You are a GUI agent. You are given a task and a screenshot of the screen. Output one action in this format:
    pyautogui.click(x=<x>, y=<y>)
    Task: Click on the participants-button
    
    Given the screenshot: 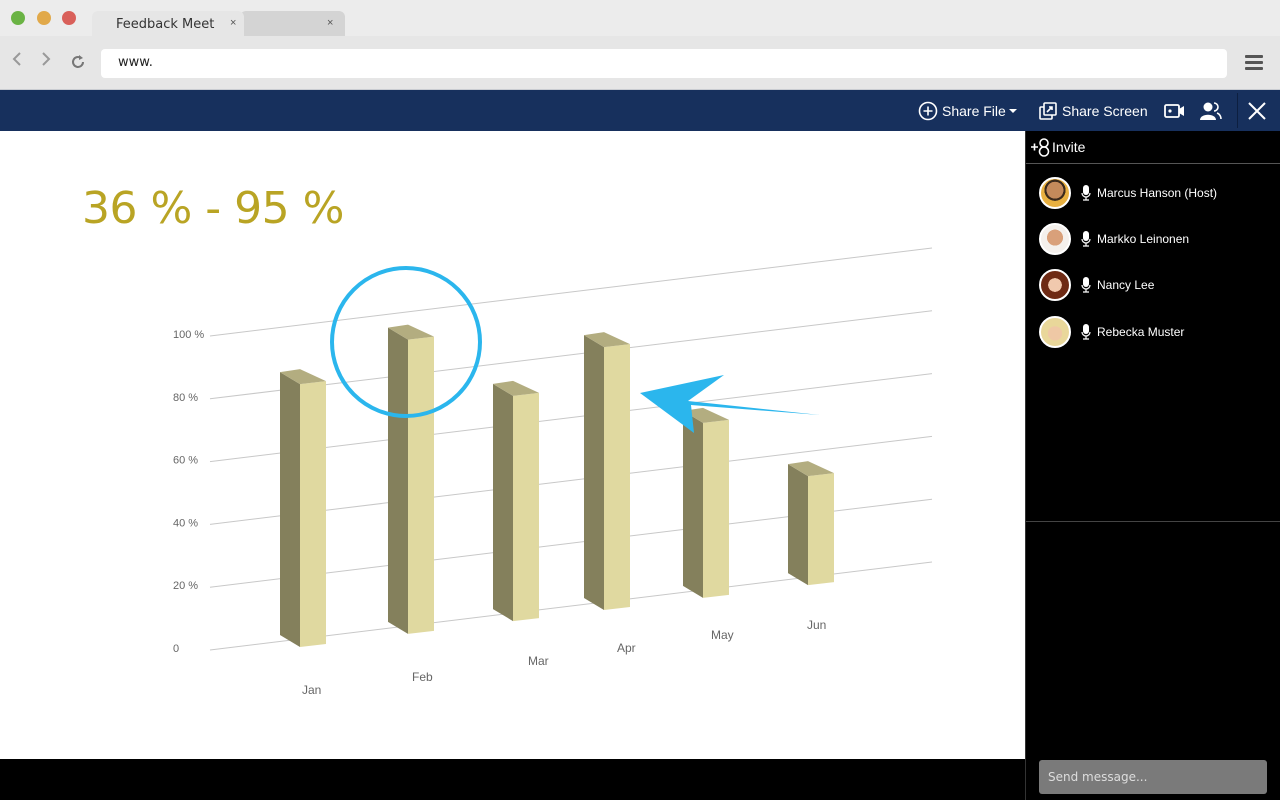 What is the action you would take?
    pyautogui.click(x=1213, y=110)
    